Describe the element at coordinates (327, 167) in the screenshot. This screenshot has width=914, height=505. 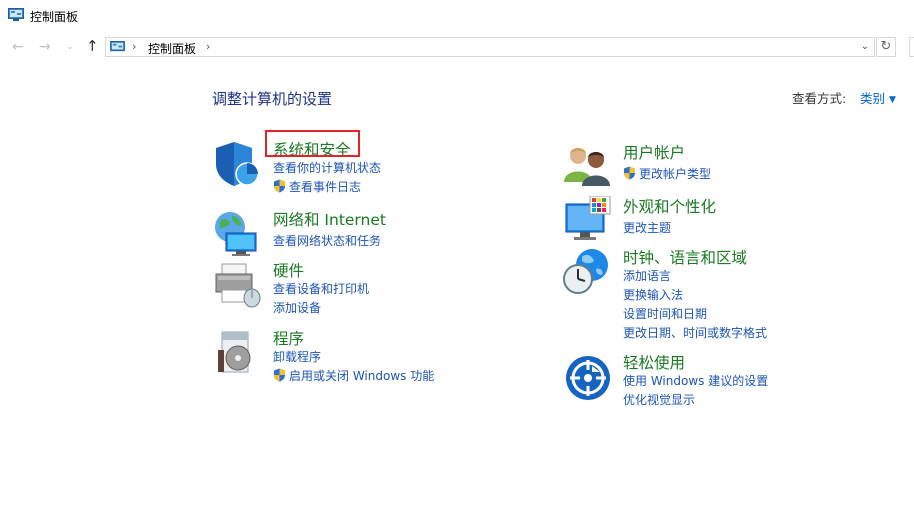
I see `view-computer-status-link: 查看你的计算机状态` at that location.